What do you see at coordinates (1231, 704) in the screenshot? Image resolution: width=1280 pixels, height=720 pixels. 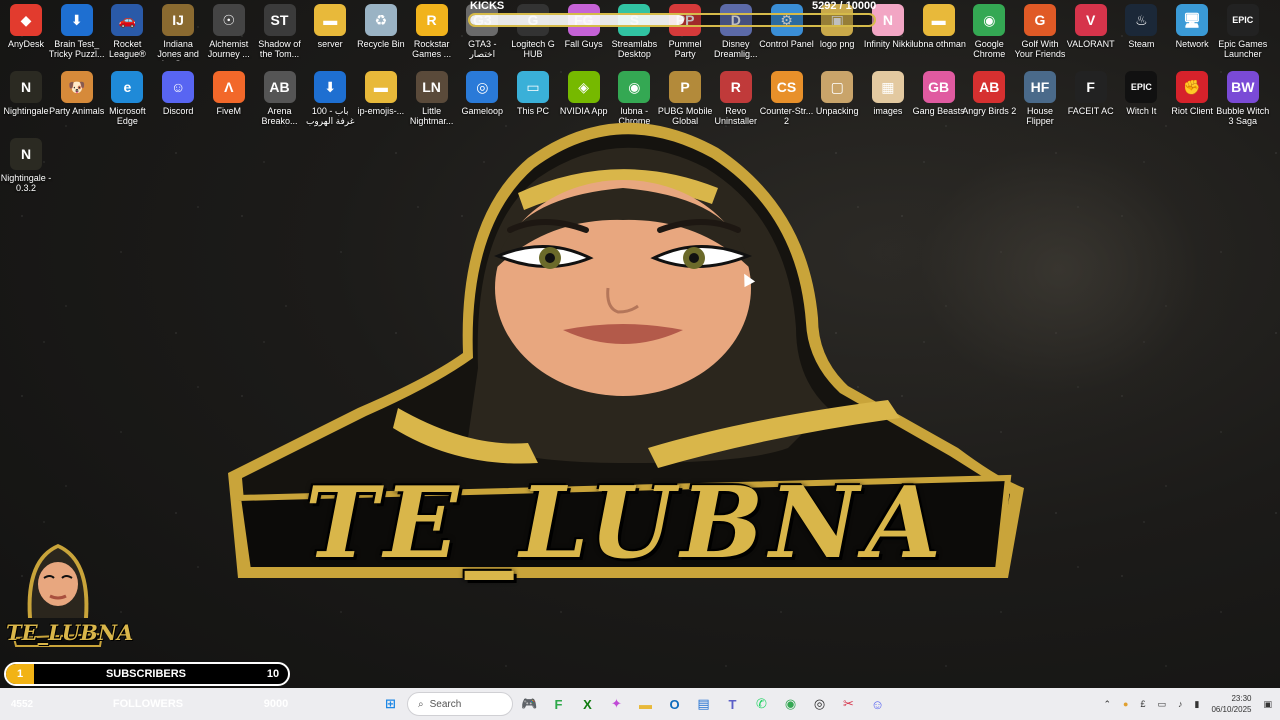 I see `clock: 23:30 06/10/2025` at bounding box center [1231, 704].